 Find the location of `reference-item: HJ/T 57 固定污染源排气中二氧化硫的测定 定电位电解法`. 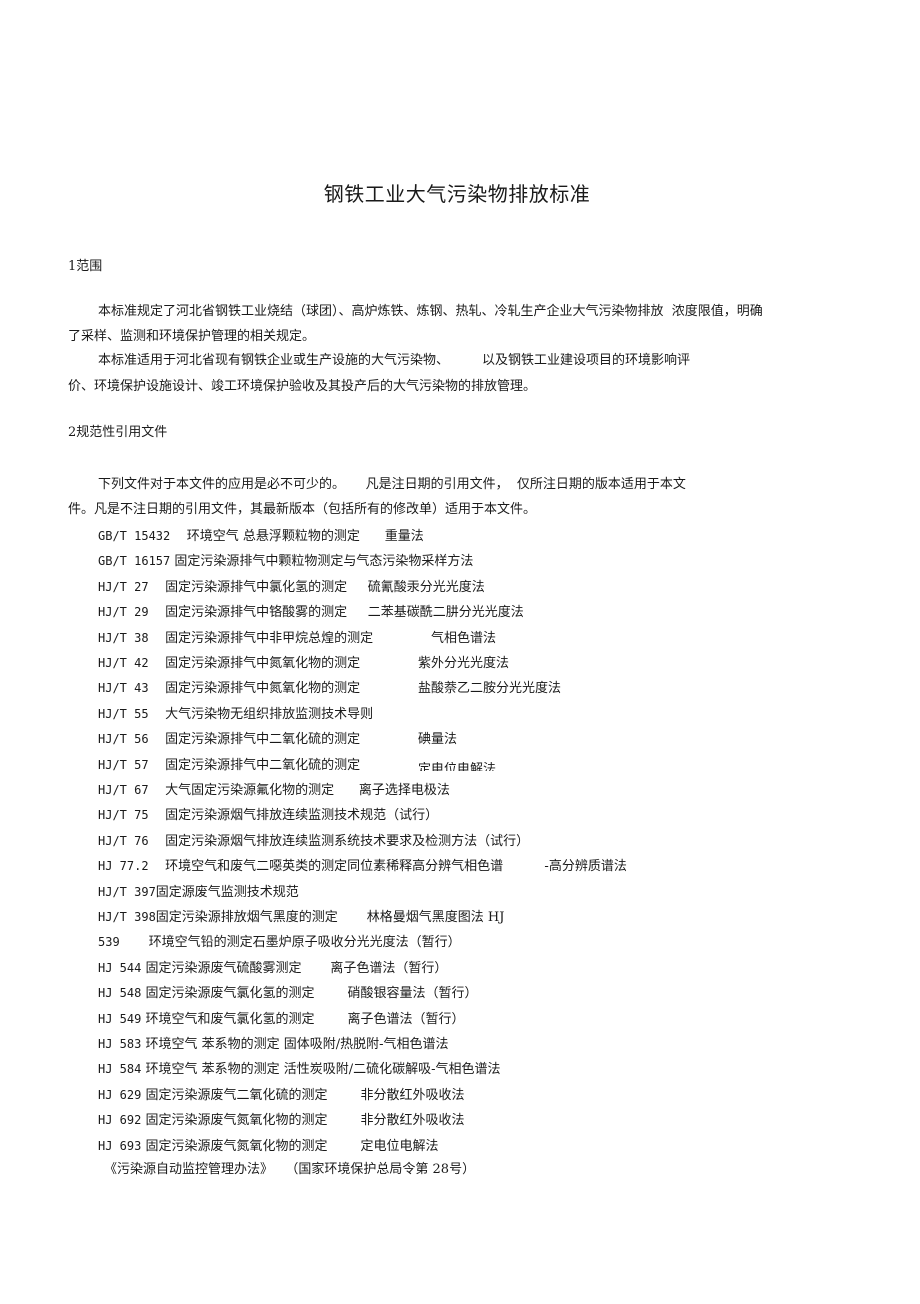

reference-item: HJ/T 57 固定污染源排气中二氧化硫的测定 定电位电解法 is located at coordinates (297, 765).